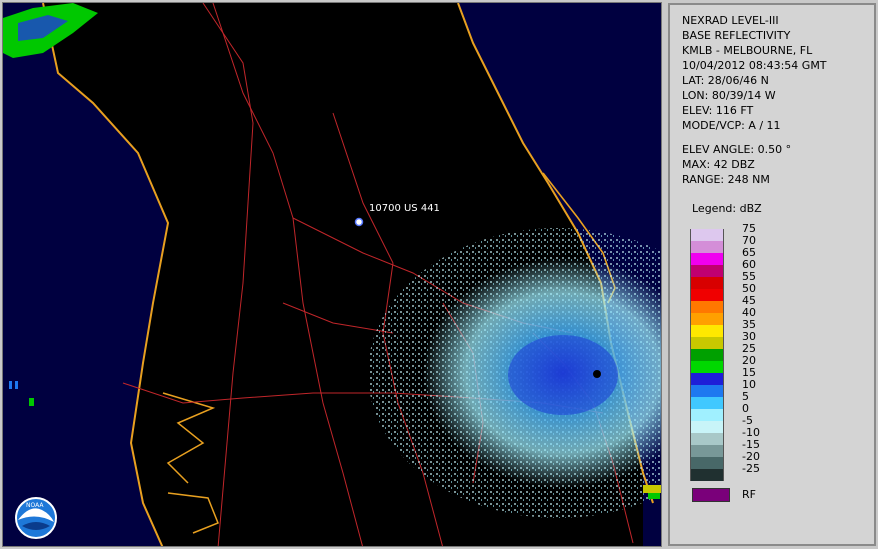 The width and height of the screenshot is (878, 549). I want to click on longitude: LON: 80/39/14 W, so click(729, 95).